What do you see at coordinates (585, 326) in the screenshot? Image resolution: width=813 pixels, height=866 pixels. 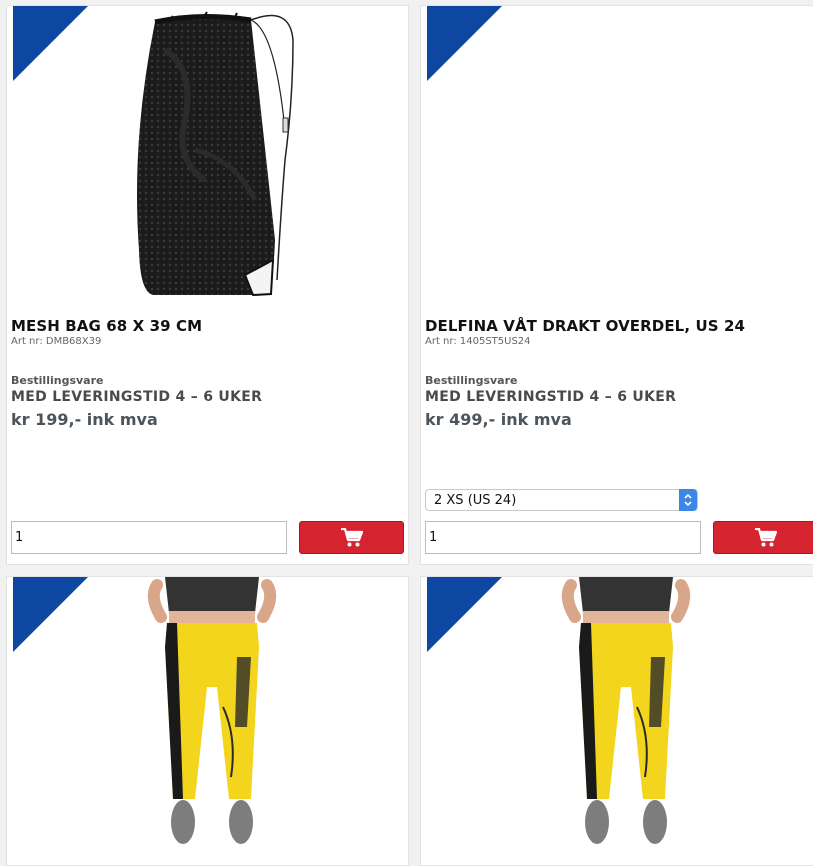 I see `product-title: DELFINA VÅT DRAKT OVERDEL, US 24` at bounding box center [585, 326].